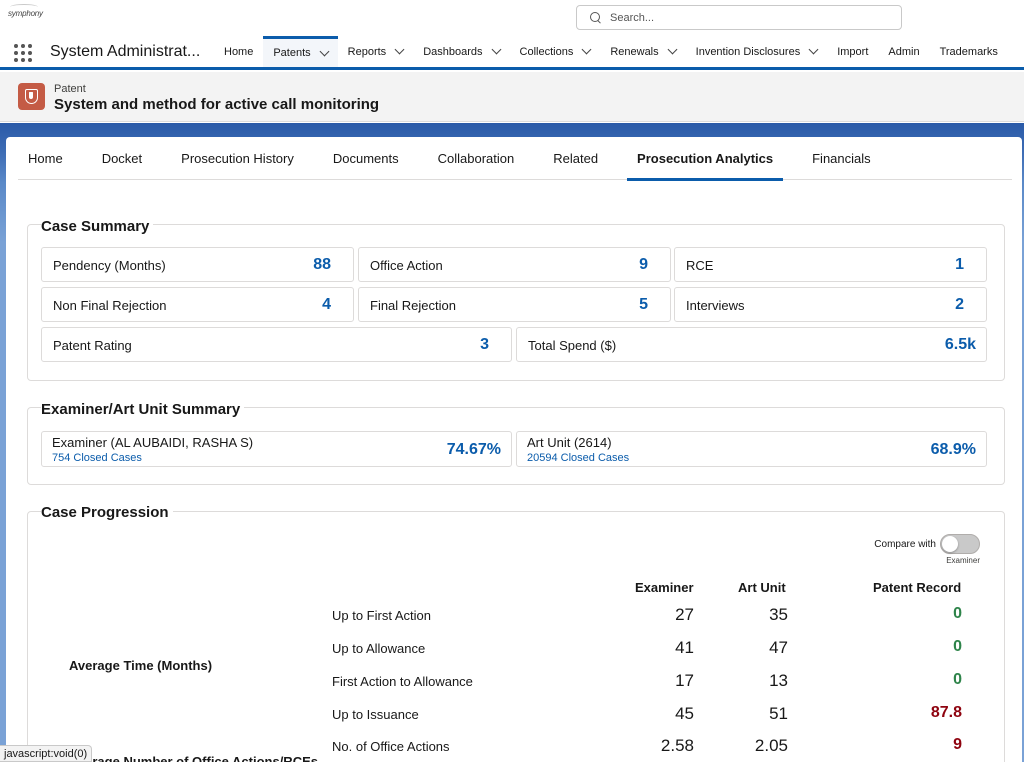 The width and height of the screenshot is (1024, 762). I want to click on interviews-label: Interviews, so click(715, 305).